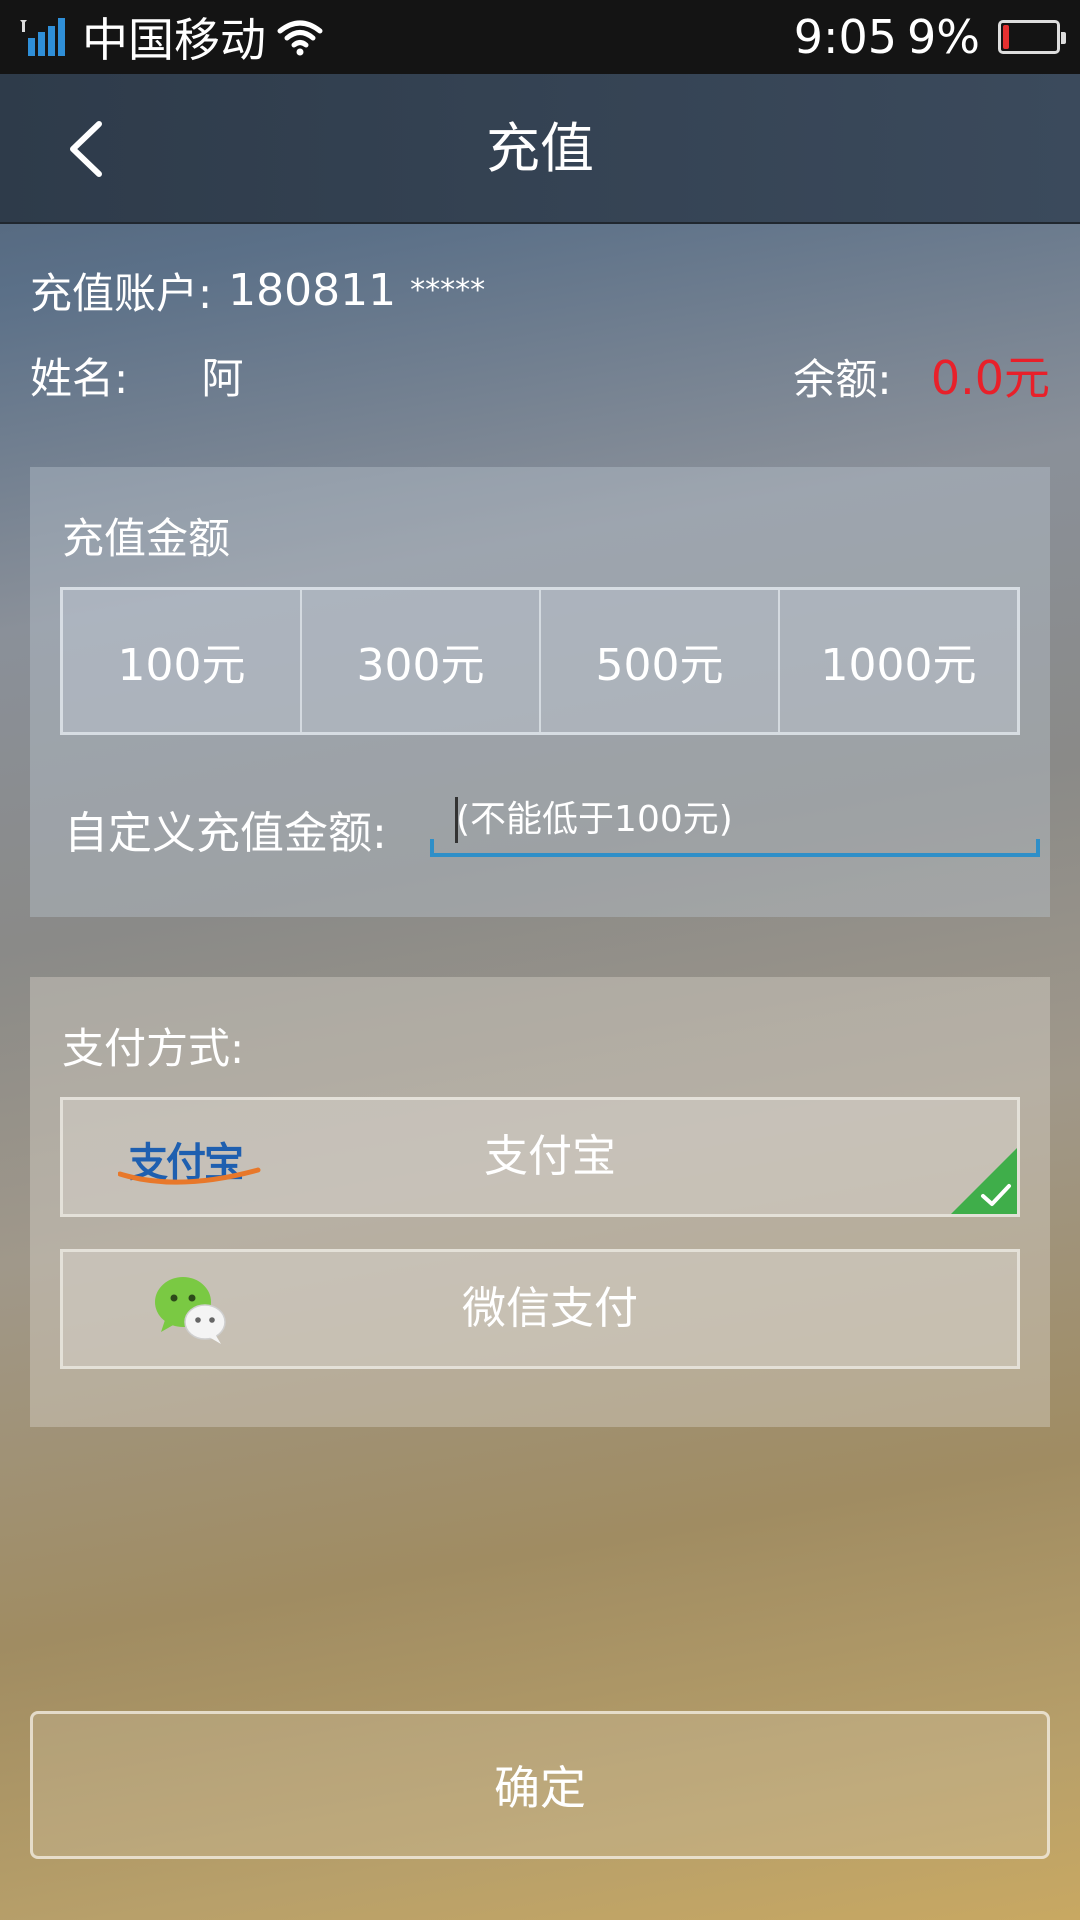 This screenshot has width=1080, height=1920. What do you see at coordinates (540, 37) in the screenshot?
I see `status-bar: 中国移动 9:05 9%` at bounding box center [540, 37].